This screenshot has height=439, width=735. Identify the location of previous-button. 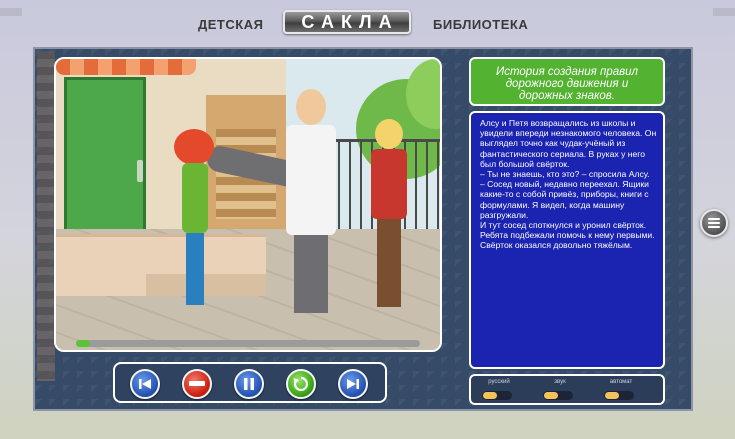
(145, 384).